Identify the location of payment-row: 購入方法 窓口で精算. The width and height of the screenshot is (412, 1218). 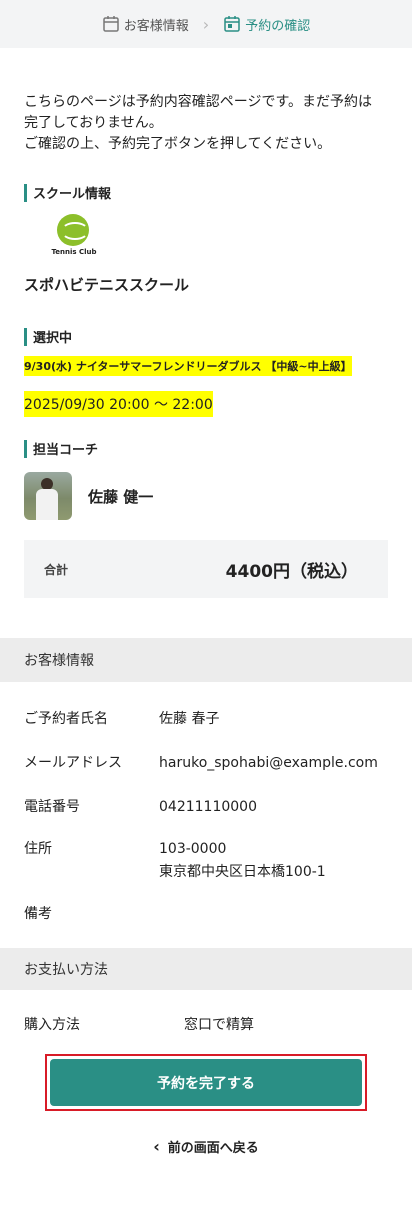
(206, 1024).